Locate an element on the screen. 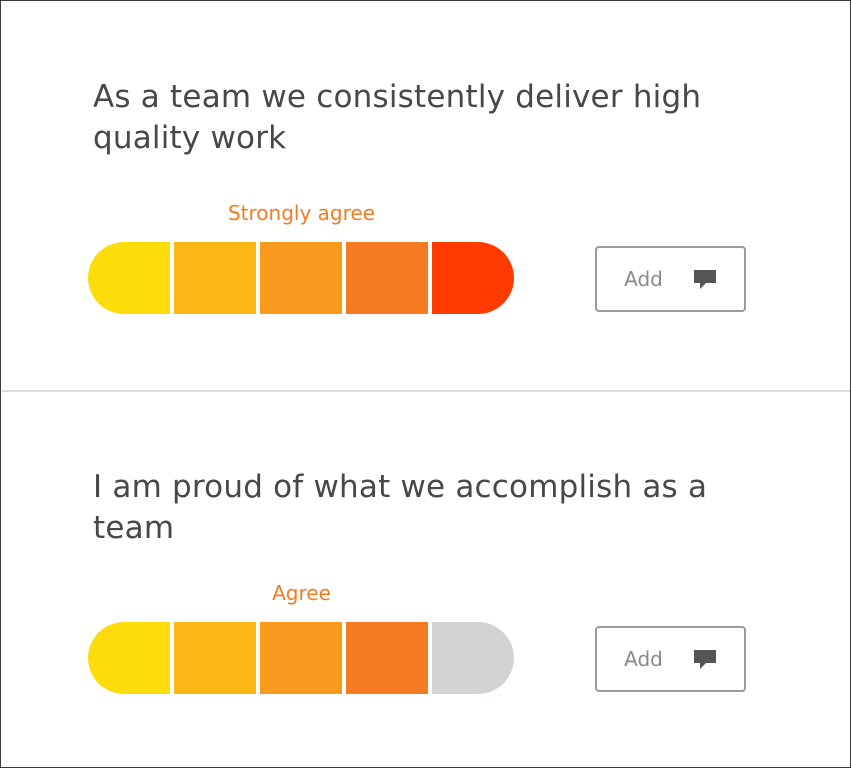 The width and height of the screenshot is (851, 768). answer-label: Strongly agree is located at coordinates (301, 213).